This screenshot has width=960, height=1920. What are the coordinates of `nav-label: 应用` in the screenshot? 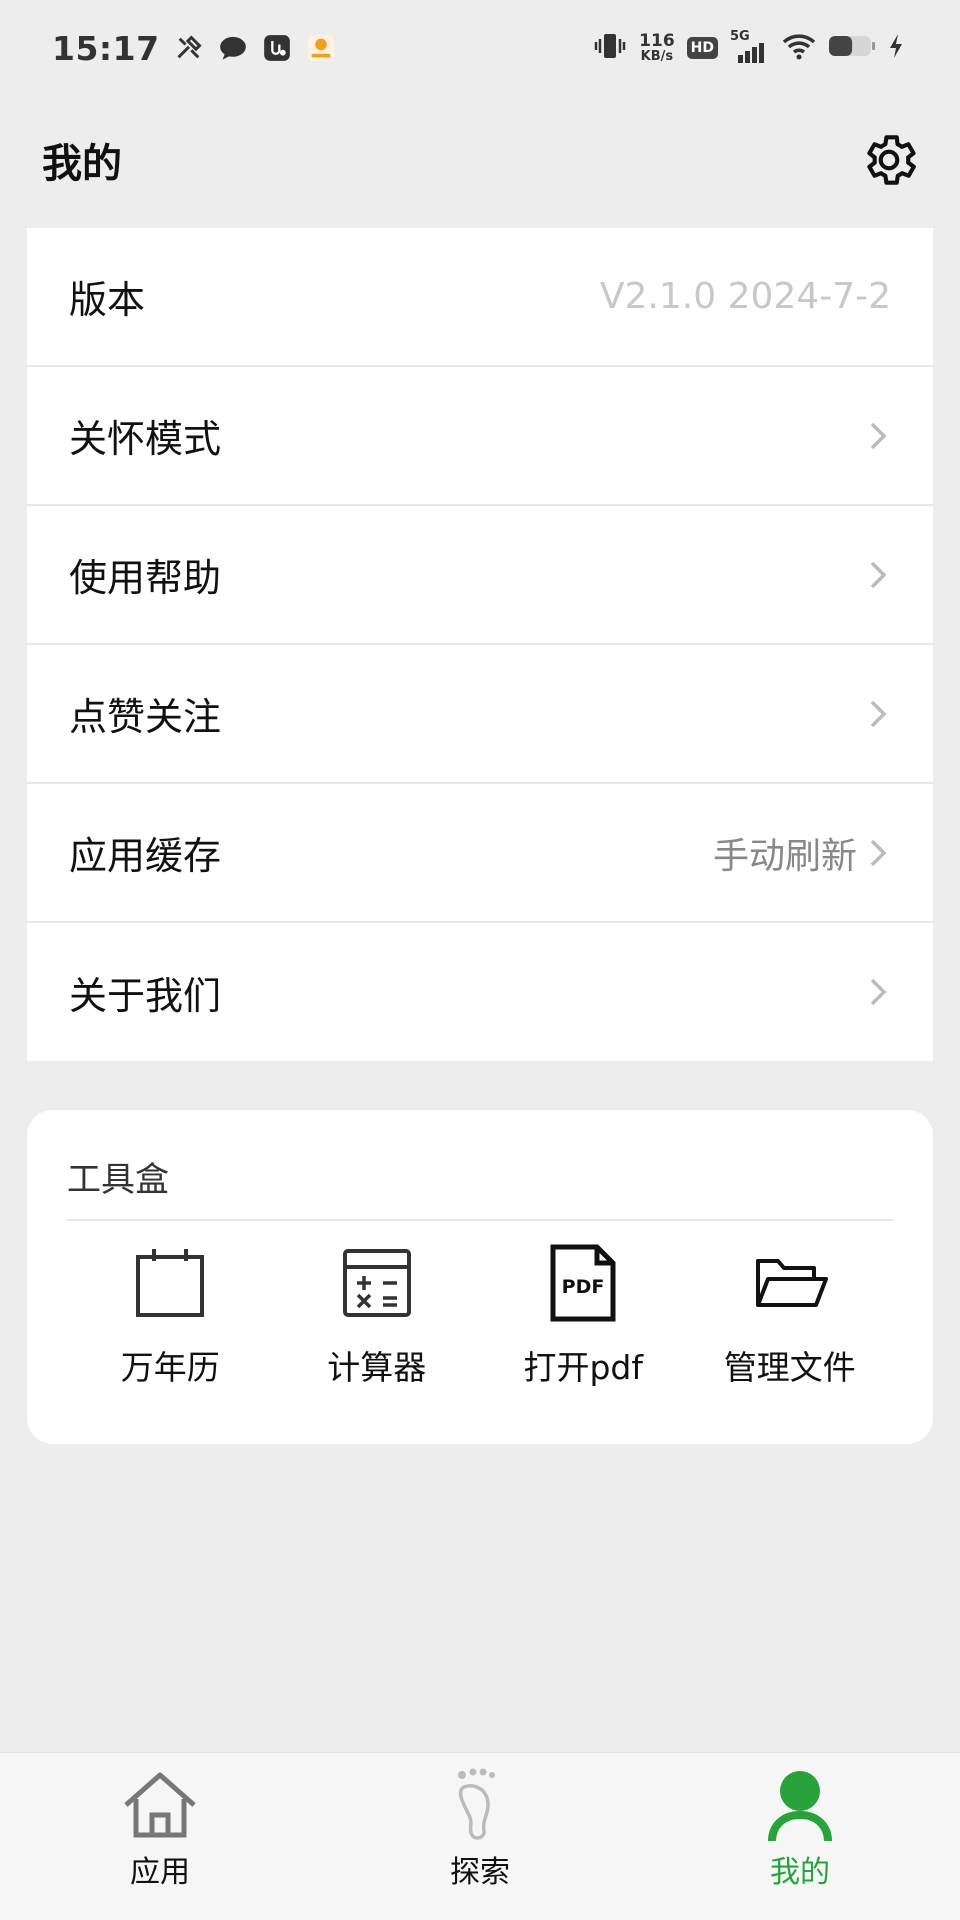 It's located at (160, 1872).